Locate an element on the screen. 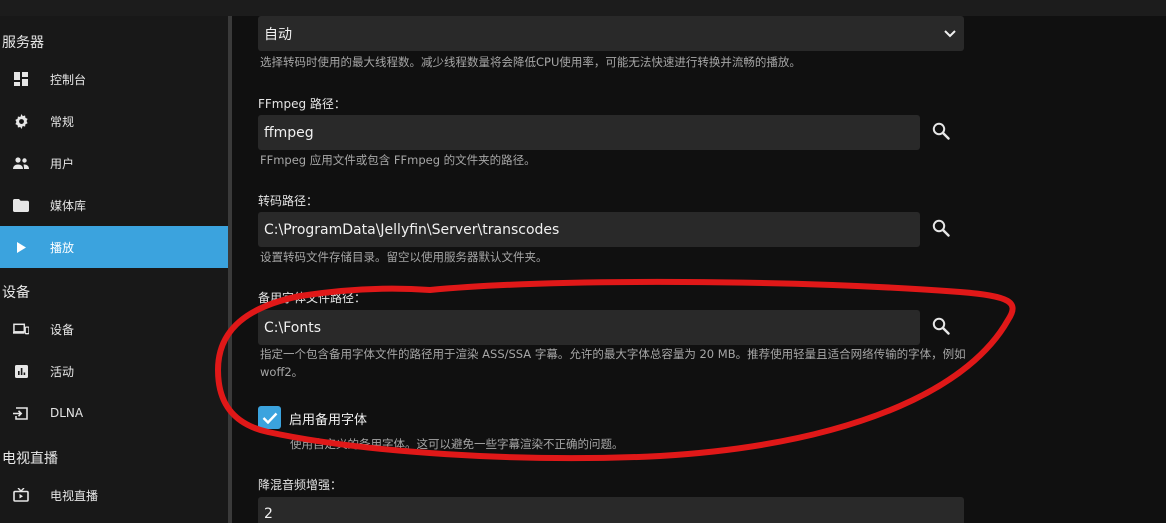  enable-fallback-font-help: 使用自定义的备用字体。这可以避免一些字幕渲染不正确的问题。 is located at coordinates (457, 444).